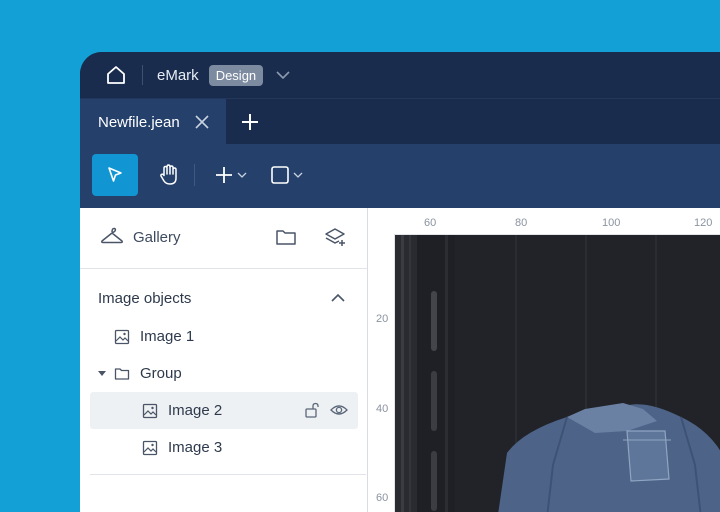  Describe the element at coordinates (142, 75) in the screenshot. I see `title-divider` at that location.